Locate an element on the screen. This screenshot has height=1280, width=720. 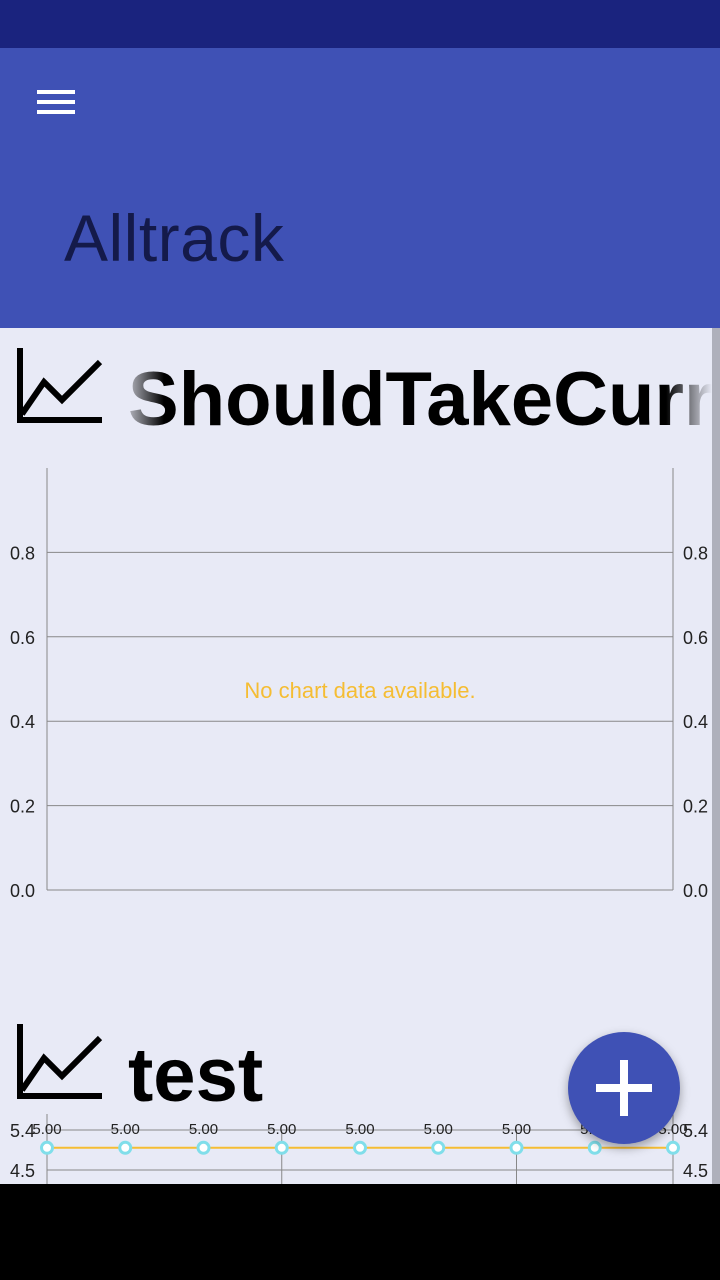
navigation-bar is located at coordinates (360, 1232).